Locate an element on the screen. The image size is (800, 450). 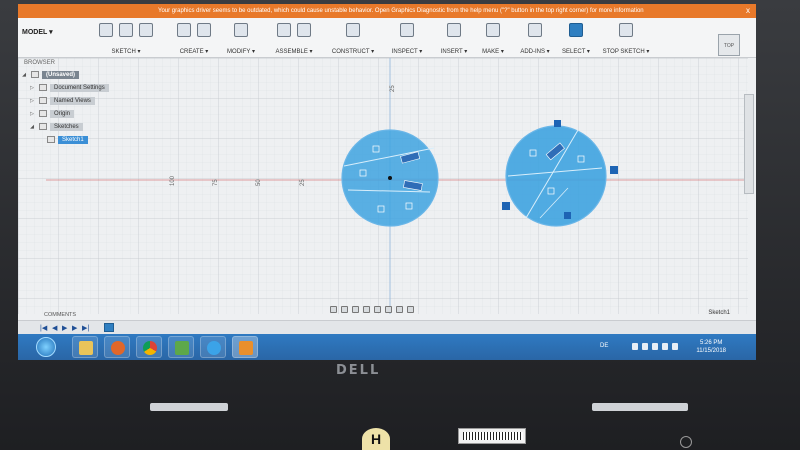
browser-title: BROWSER is located at coordinates (40, 63).